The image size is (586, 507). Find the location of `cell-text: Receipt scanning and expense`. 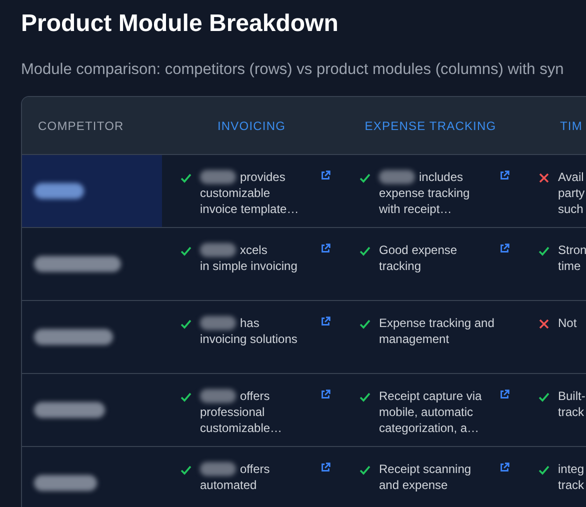

cell-text: Receipt scanning and expense is located at coordinates (425, 477).